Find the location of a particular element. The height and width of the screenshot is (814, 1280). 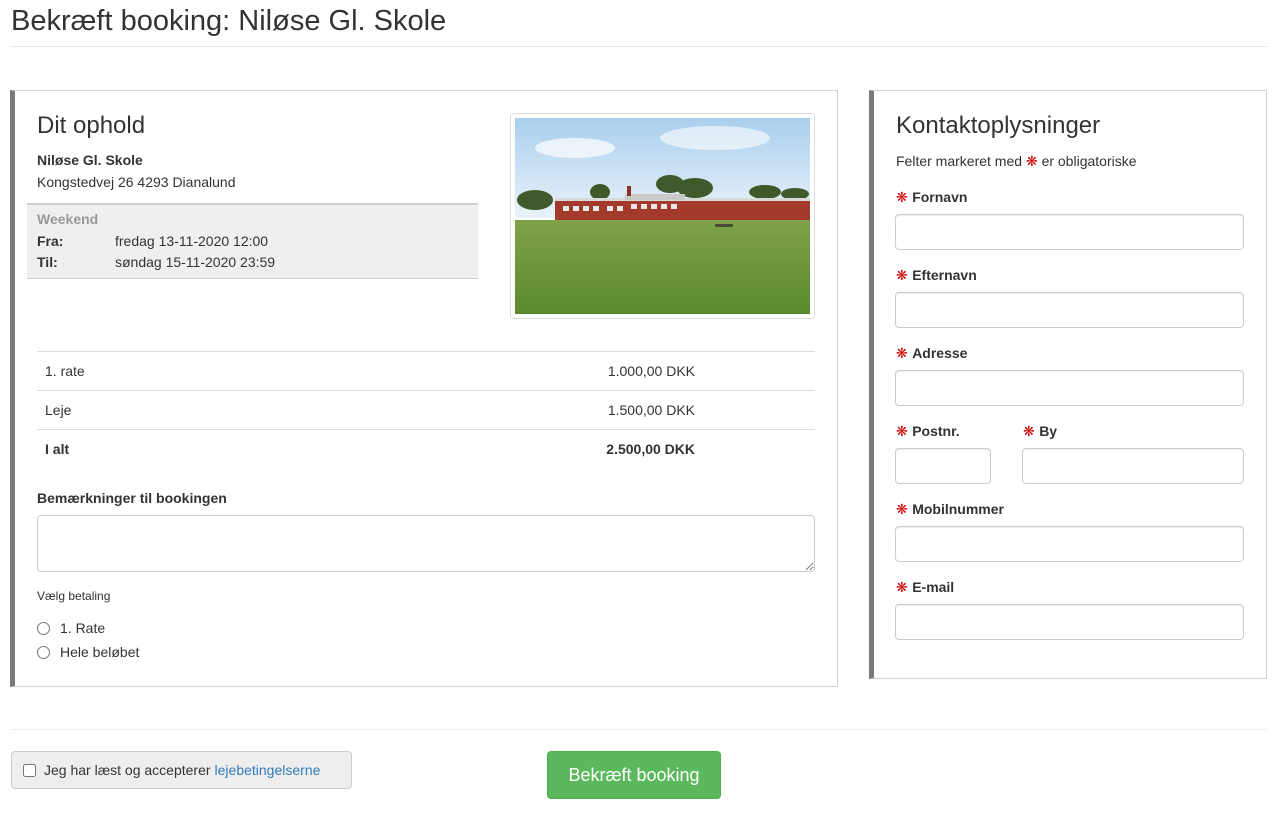

field-label: Mobilnummer is located at coordinates (958, 509).